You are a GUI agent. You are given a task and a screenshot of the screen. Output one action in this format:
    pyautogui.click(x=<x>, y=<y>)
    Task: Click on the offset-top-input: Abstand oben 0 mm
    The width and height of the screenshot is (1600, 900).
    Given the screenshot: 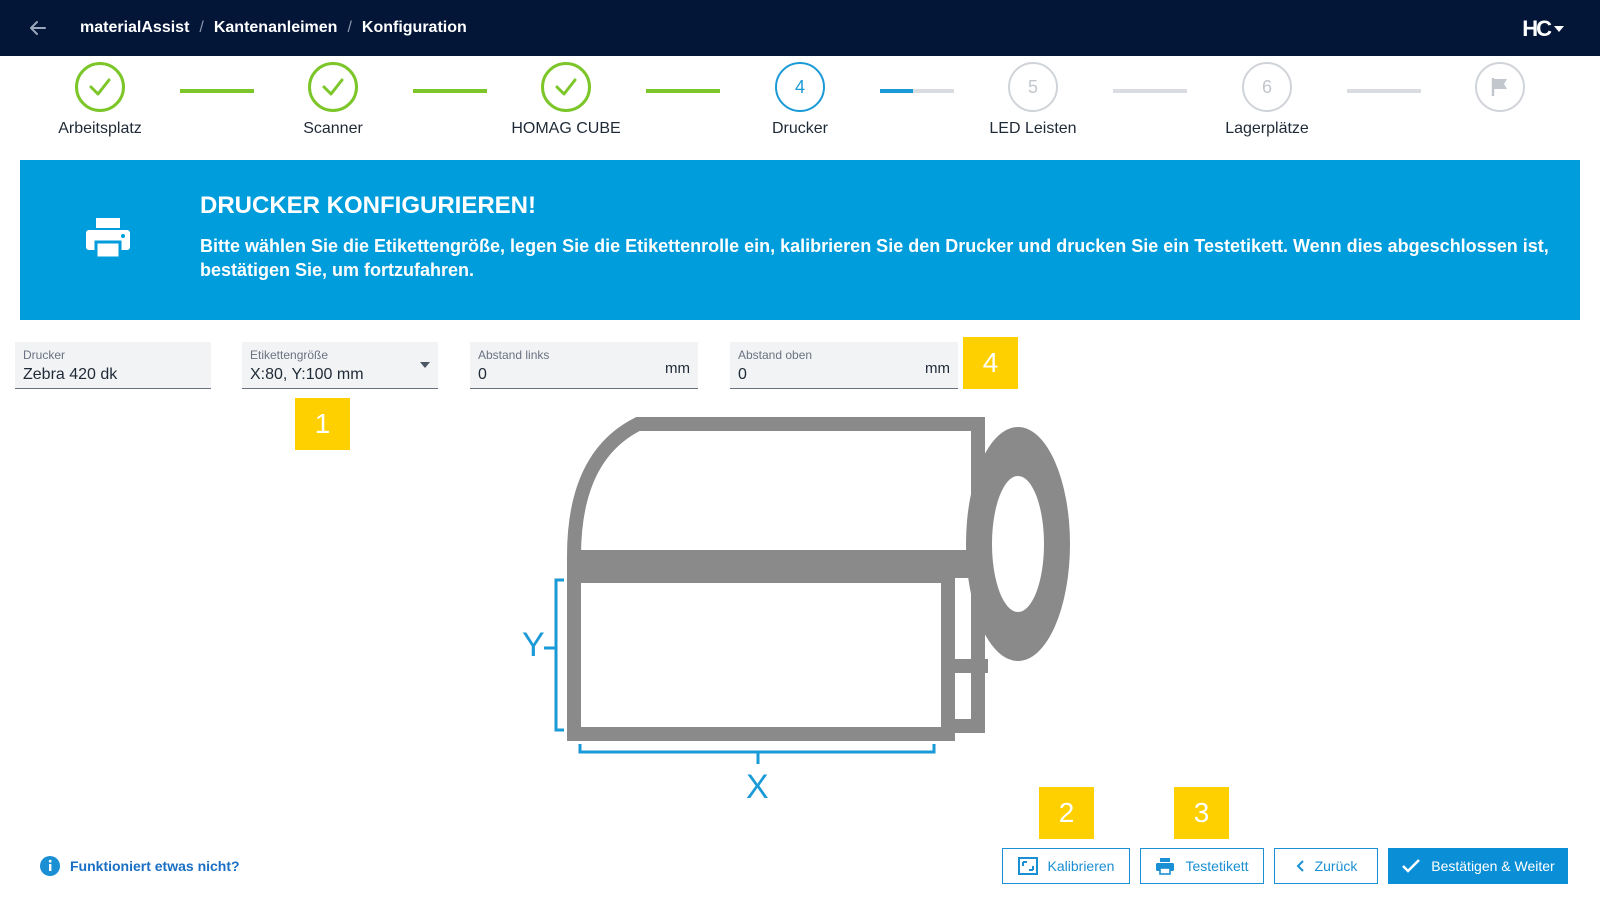 What is the action you would take?
    pyautogui.click(x=844, y=365)
    